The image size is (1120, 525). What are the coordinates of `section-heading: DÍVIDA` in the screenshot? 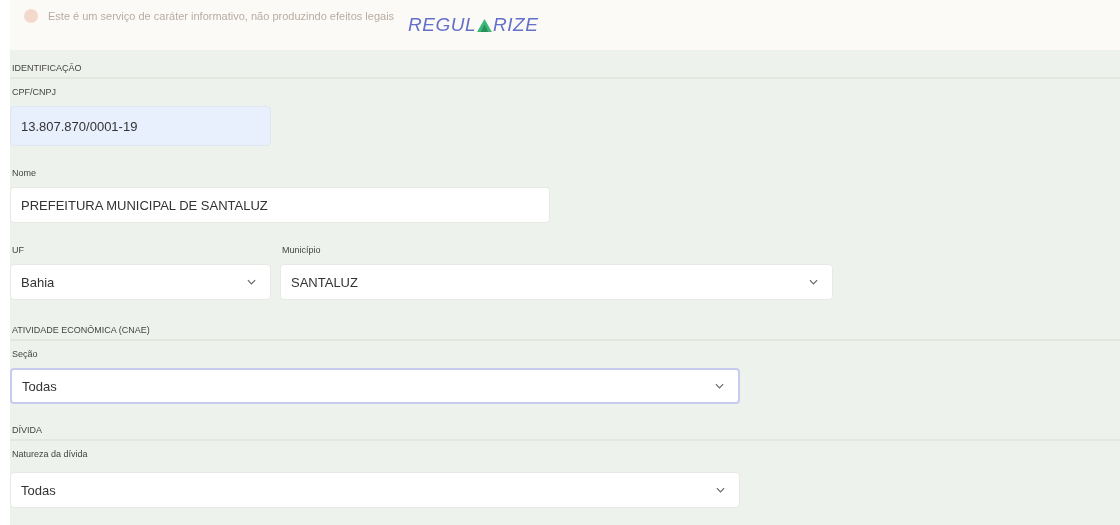 It's located at (565, 431).